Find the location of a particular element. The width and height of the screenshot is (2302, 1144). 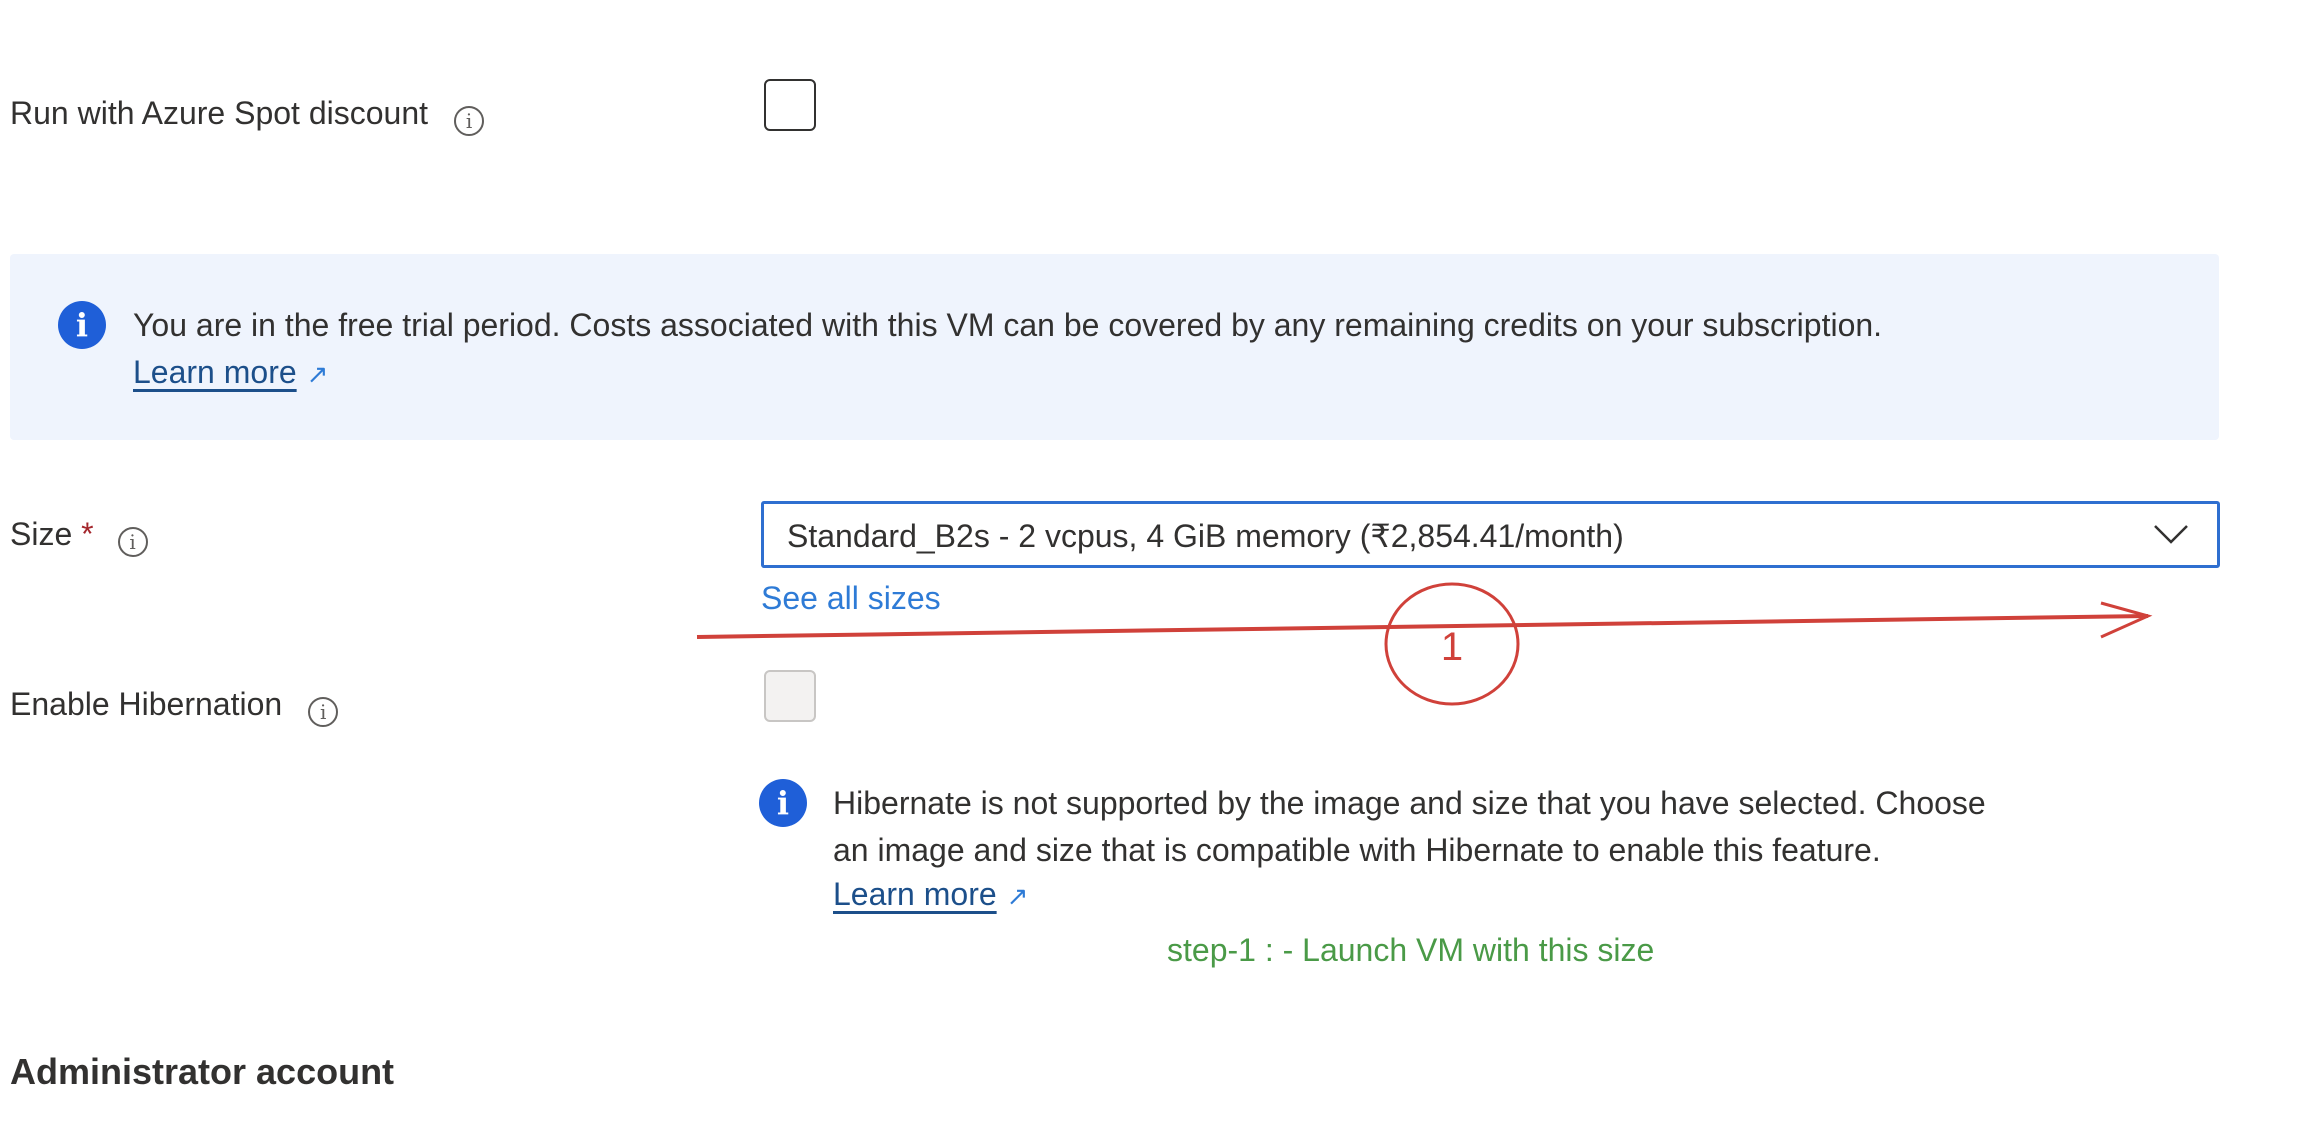

administrator-account-heading: Administrator account is located at coordinates (202, 1068).